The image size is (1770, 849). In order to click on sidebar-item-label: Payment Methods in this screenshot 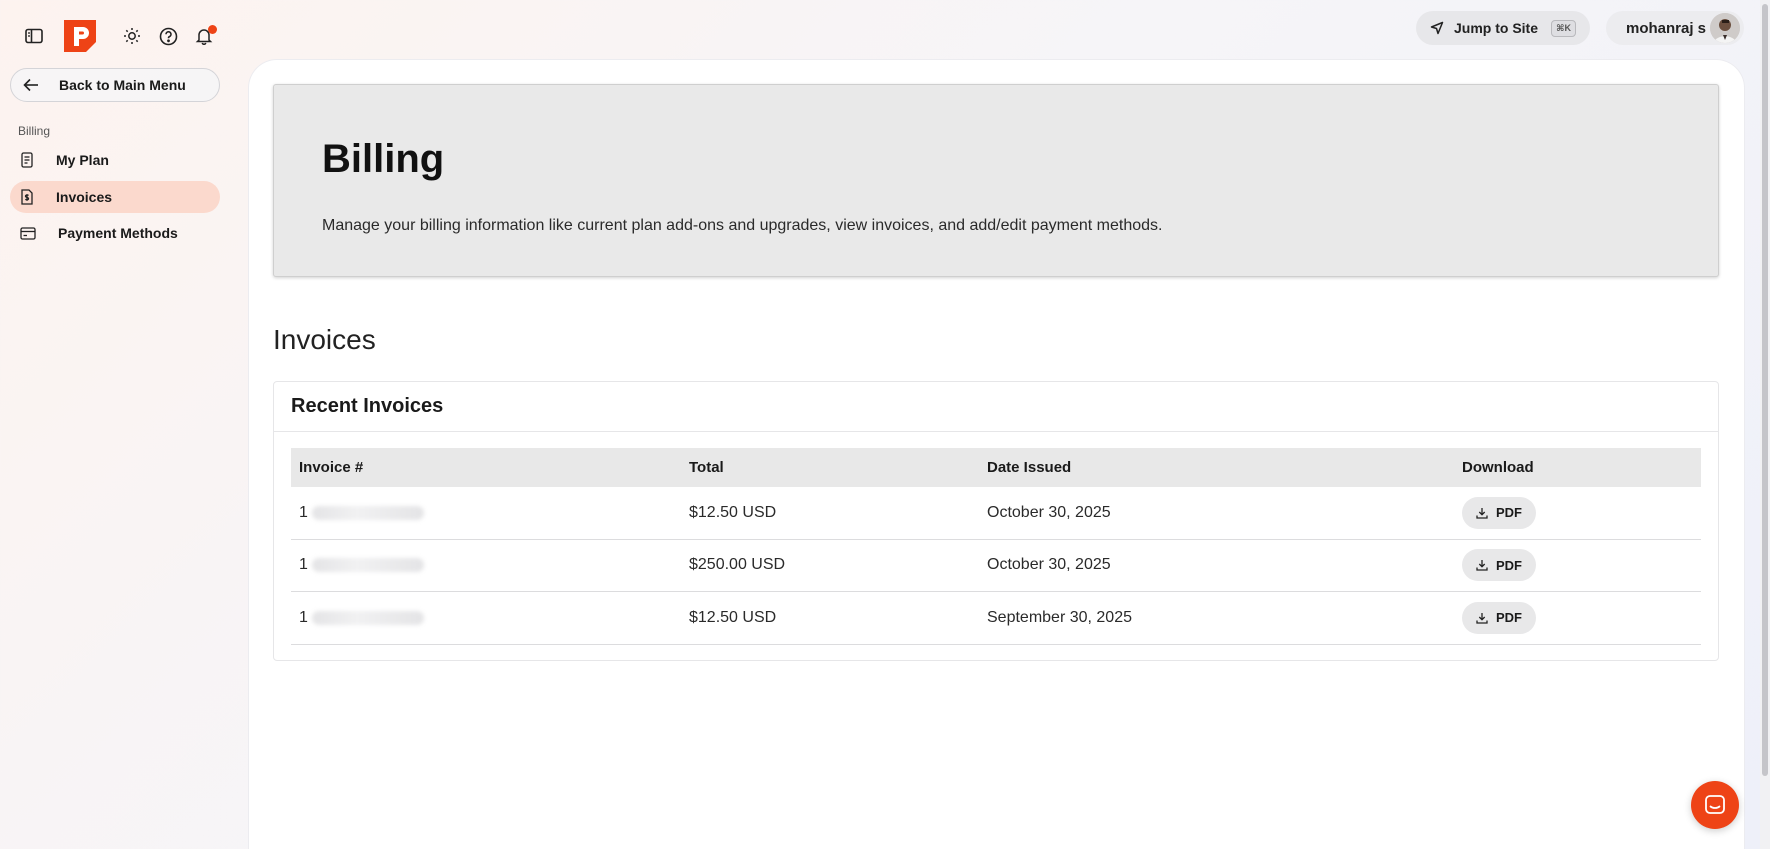, I will do `click(118, 233)`.